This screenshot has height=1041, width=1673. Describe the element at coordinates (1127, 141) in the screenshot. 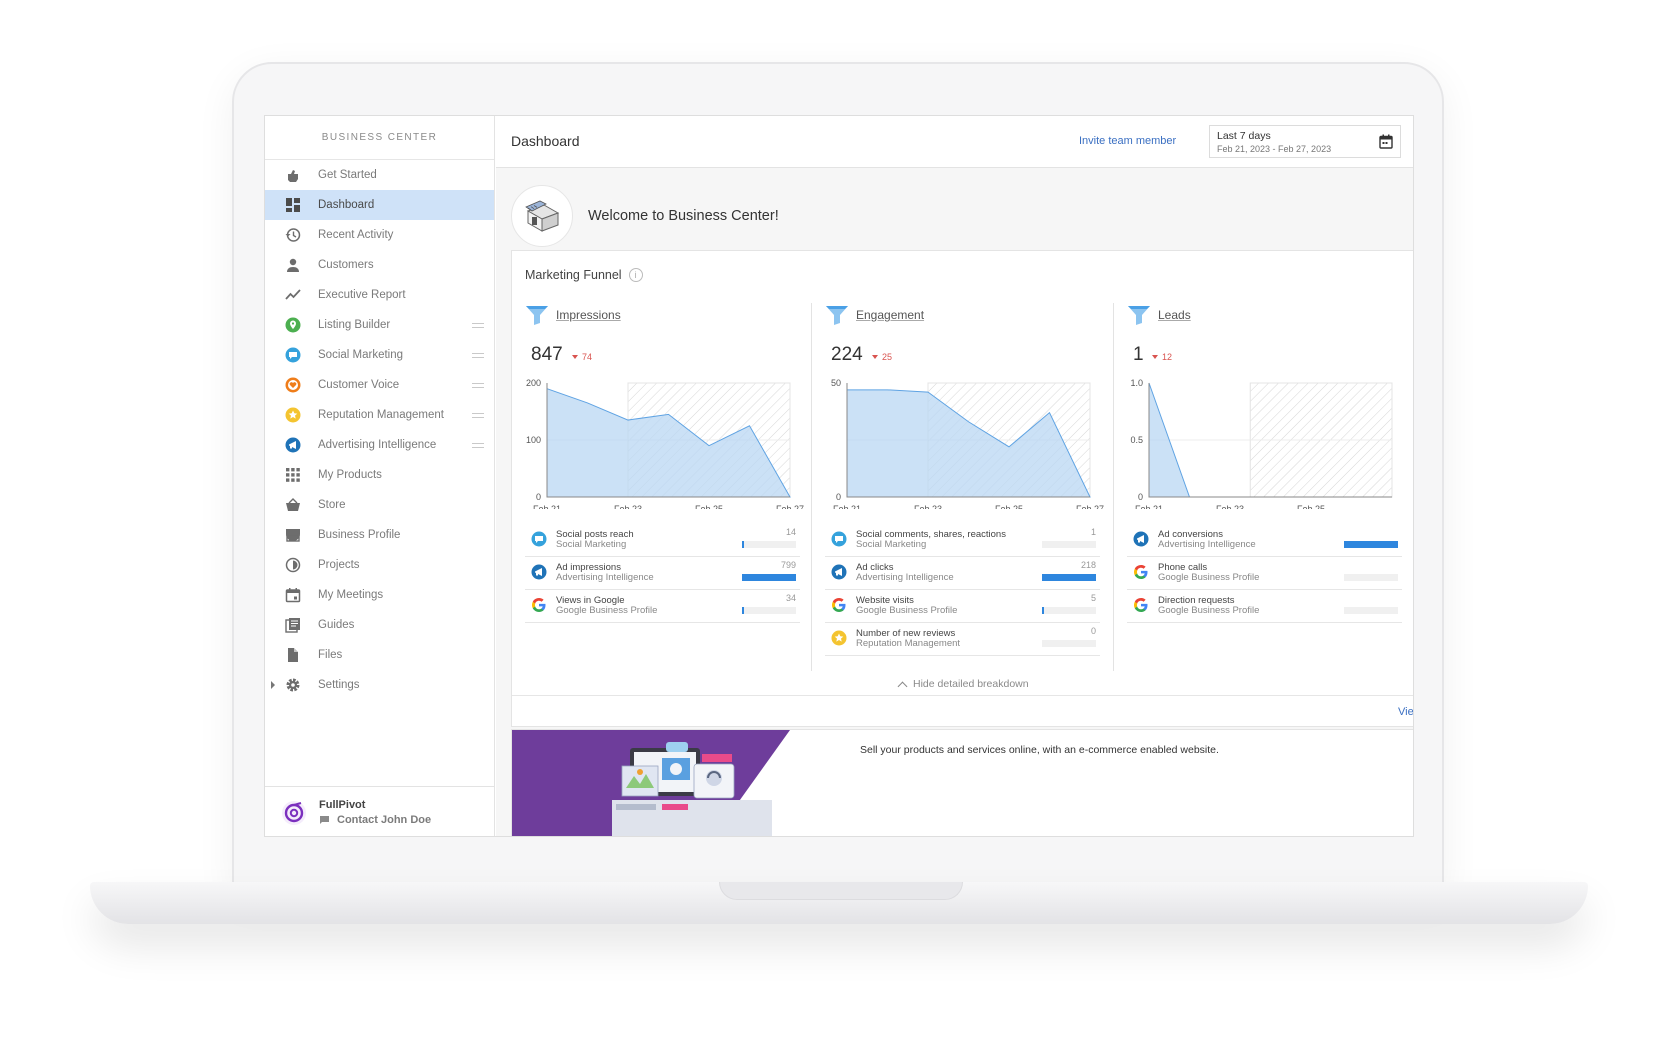

I see `invite-team-member-link: Invite team member` at that location.